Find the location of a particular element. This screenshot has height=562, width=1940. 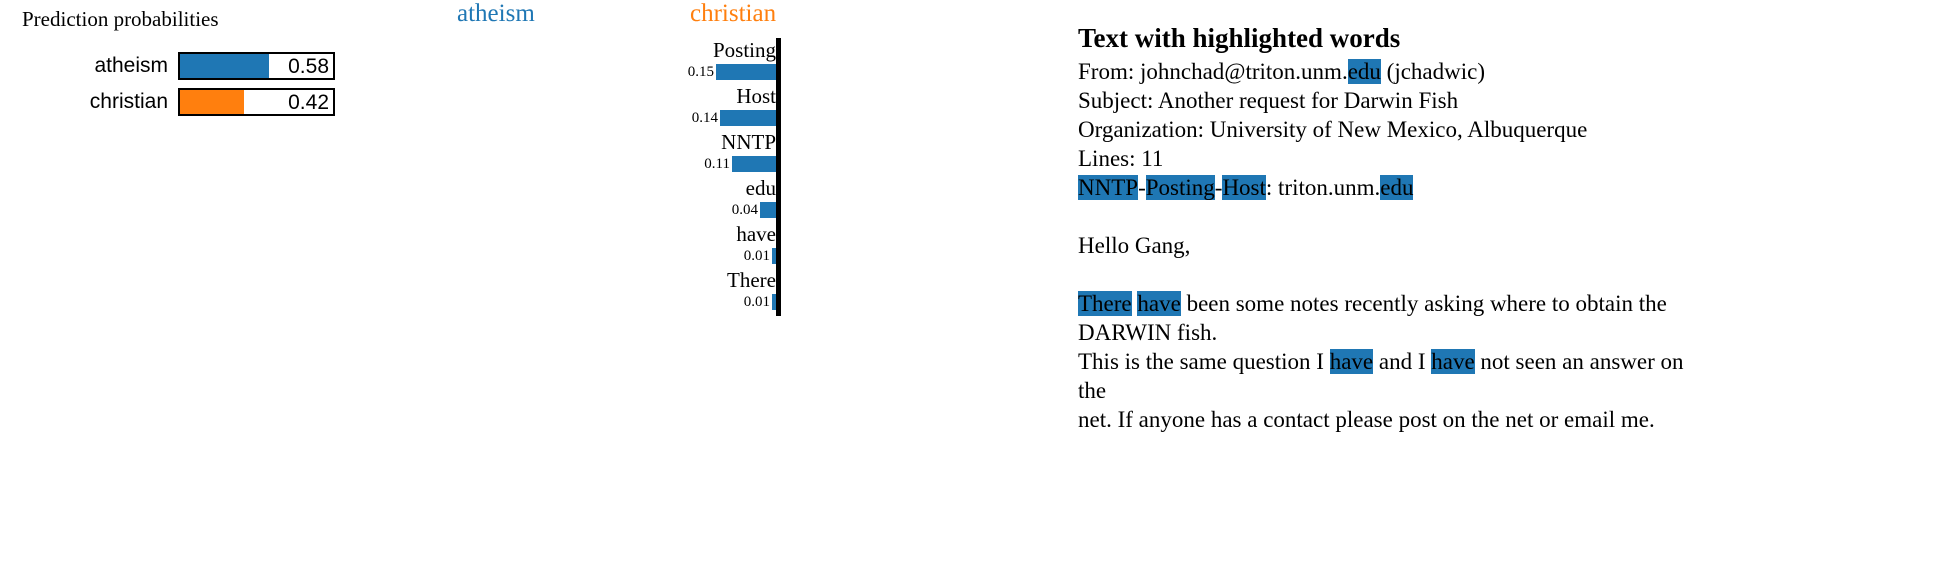

probability-value-christian: 0.42 is located at coordinates (308, 102).